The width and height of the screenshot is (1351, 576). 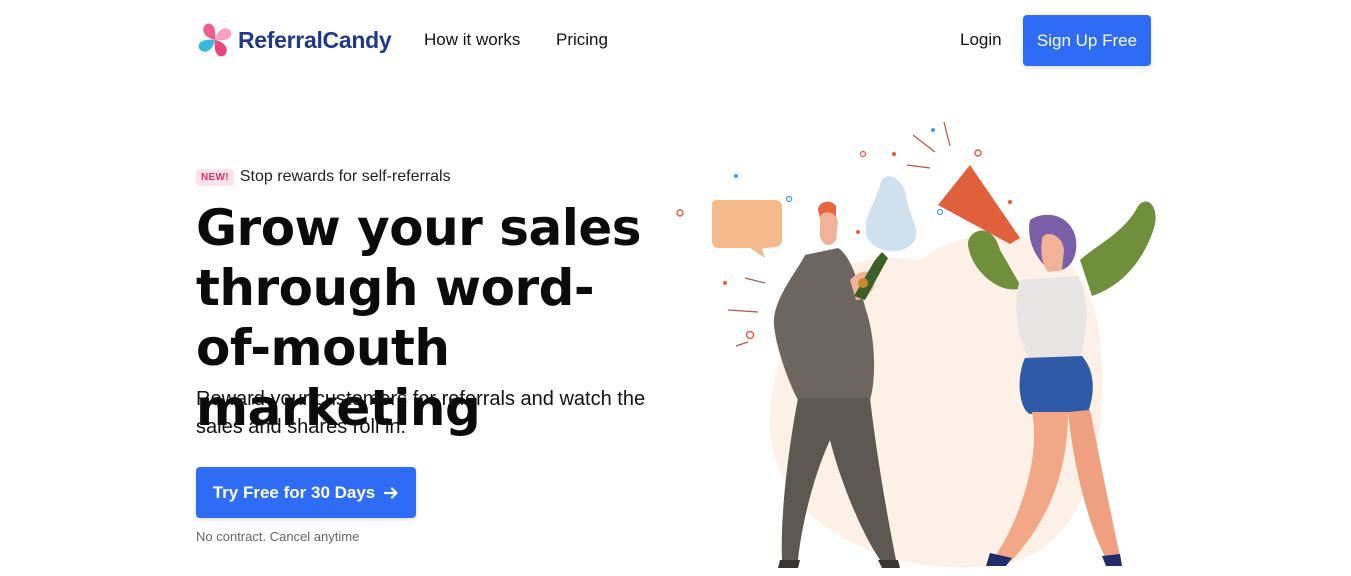 I want to click on brand-logo: ReferralCandy, so click(x=294, y=40).